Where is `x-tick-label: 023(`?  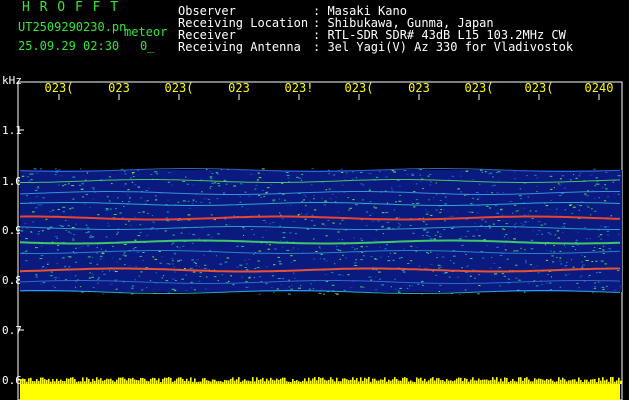
x-tick-label: 023( is located at coordinates (359, 88).